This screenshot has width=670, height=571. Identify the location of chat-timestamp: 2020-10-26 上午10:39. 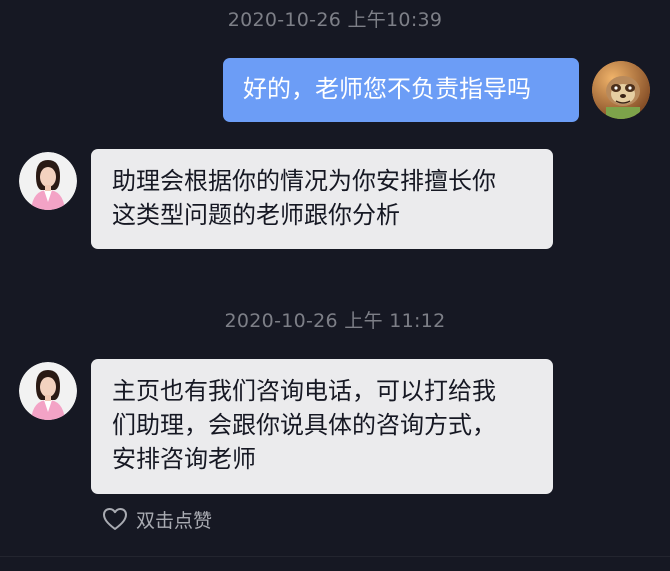
(335, 20).